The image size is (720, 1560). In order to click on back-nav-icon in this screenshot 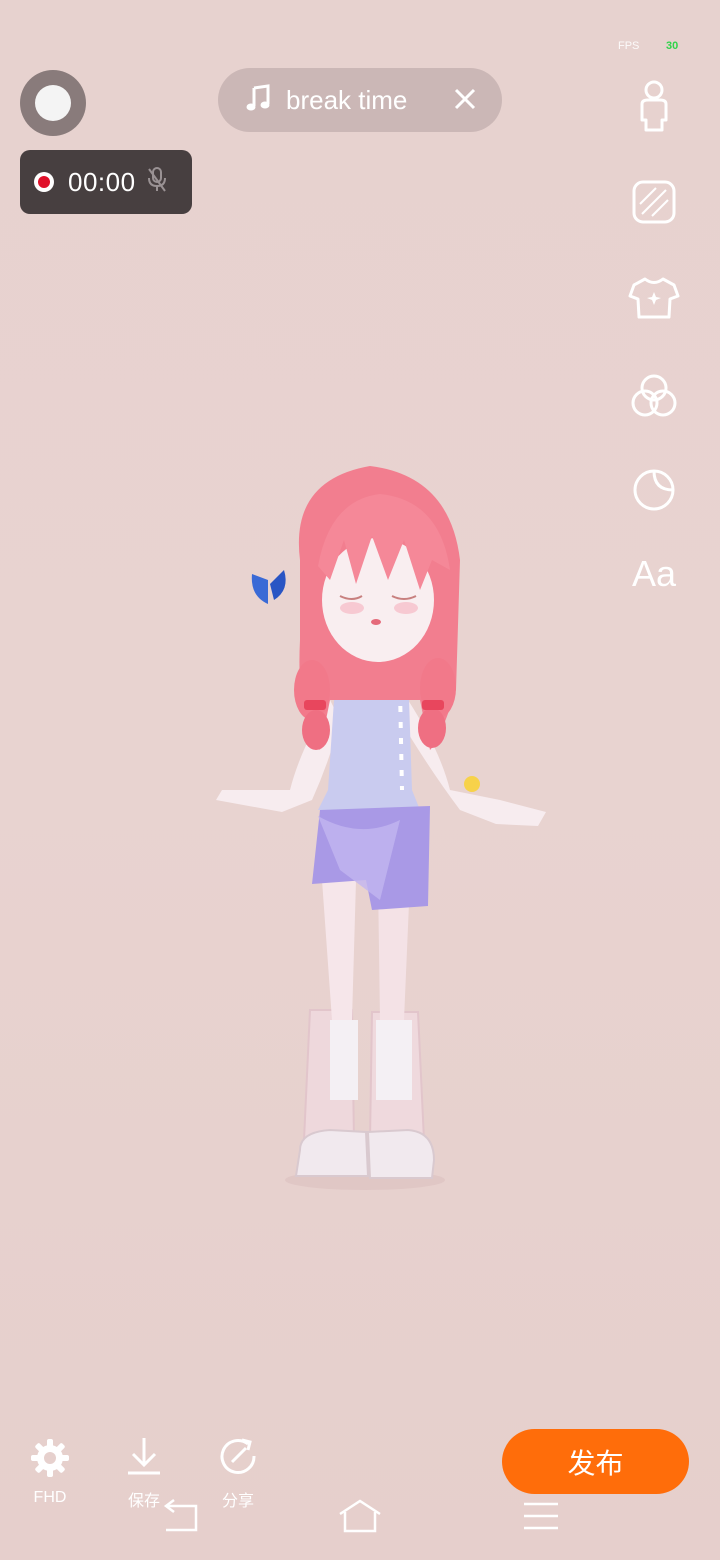, I will do `click(181, 1518)`.